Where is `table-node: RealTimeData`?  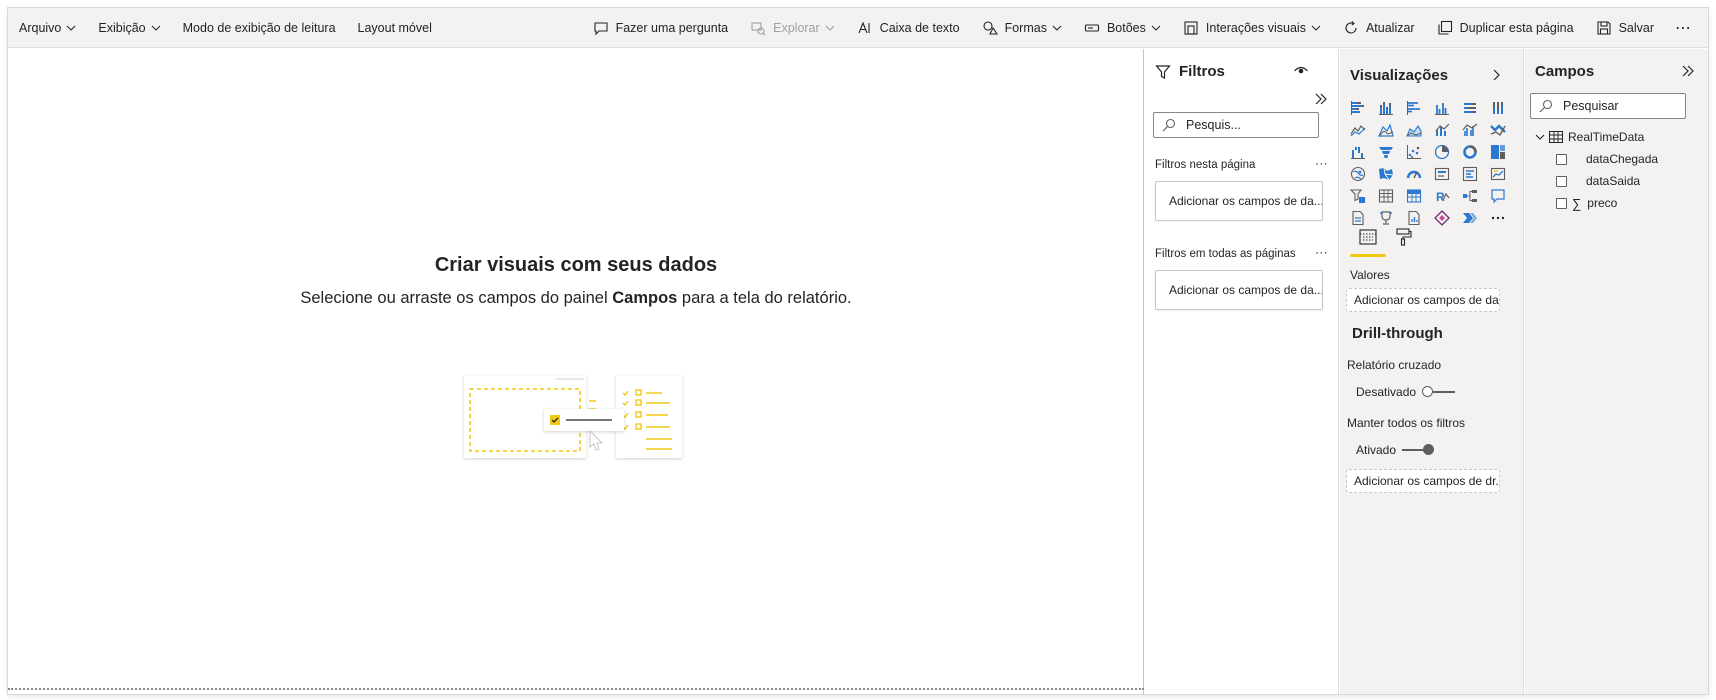
table-node: RealTimeData is located at coordinates (1589, 137).